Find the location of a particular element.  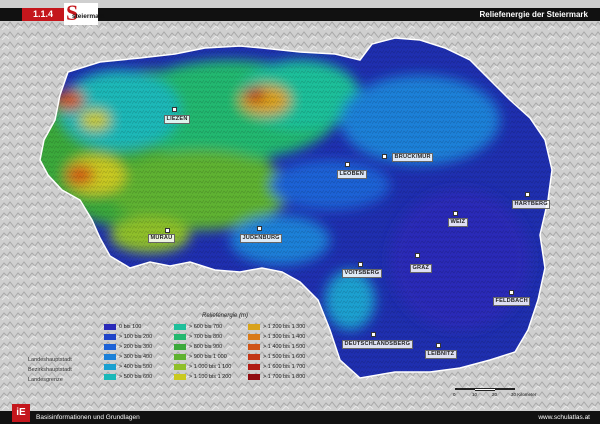

legend-label: > 1 600 bis 1 700 is located at coordinates (284, 367).